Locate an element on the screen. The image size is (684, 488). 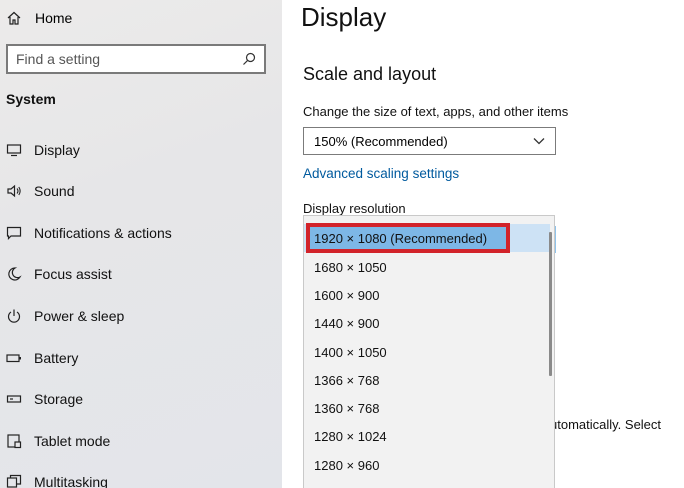
battery-icon is located at coordinates (13, 358).